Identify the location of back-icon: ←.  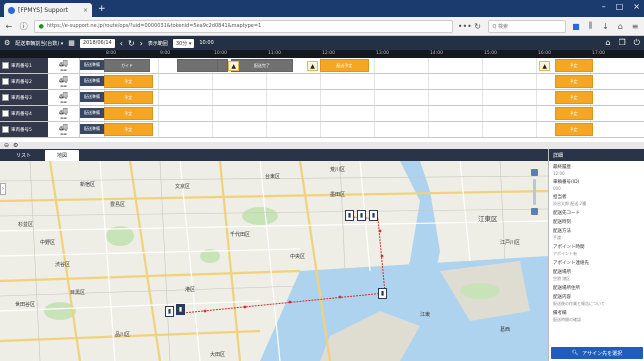
(9, 26).